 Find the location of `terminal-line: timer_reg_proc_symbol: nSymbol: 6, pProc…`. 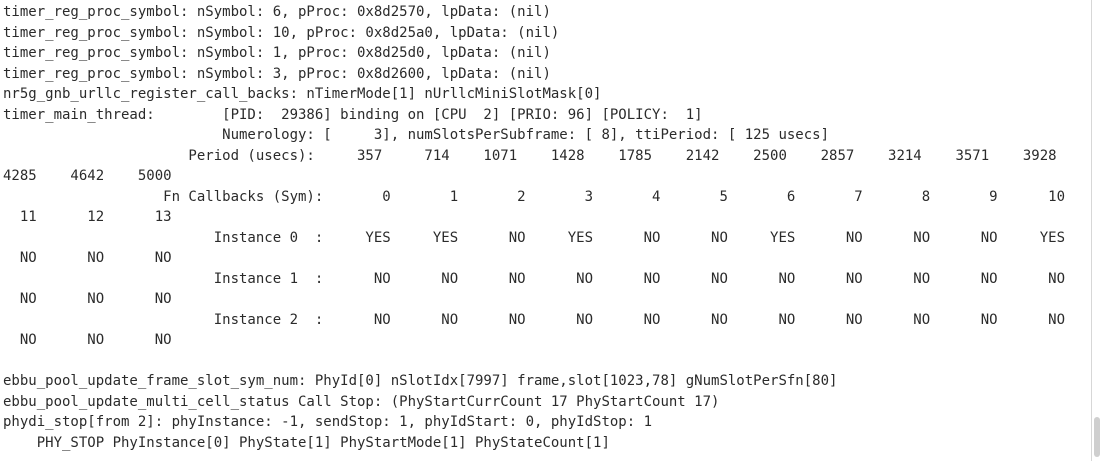

terminal-line: timer_reg_proc_symbol: nSymbol: 6, pProc… is located at coordinates (277, 12).